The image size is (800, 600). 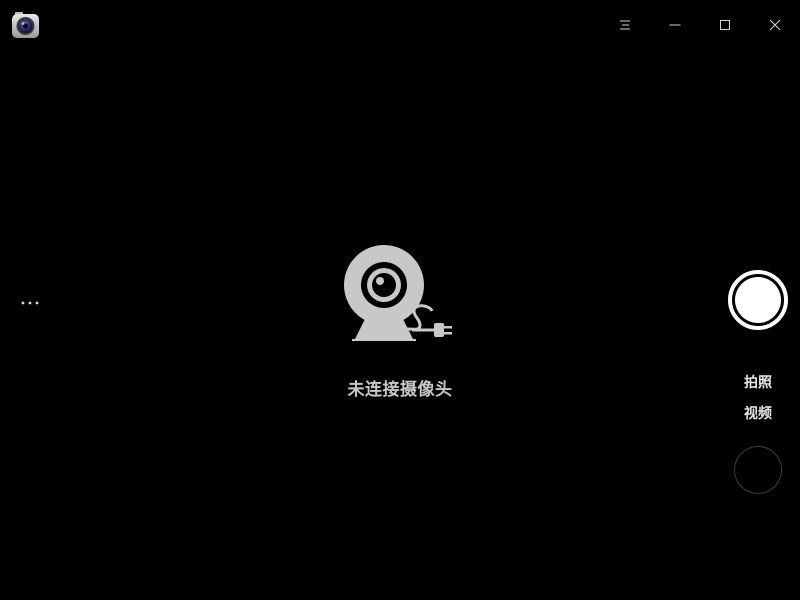 I want to click on close-icon, so click(x=775, y=25).